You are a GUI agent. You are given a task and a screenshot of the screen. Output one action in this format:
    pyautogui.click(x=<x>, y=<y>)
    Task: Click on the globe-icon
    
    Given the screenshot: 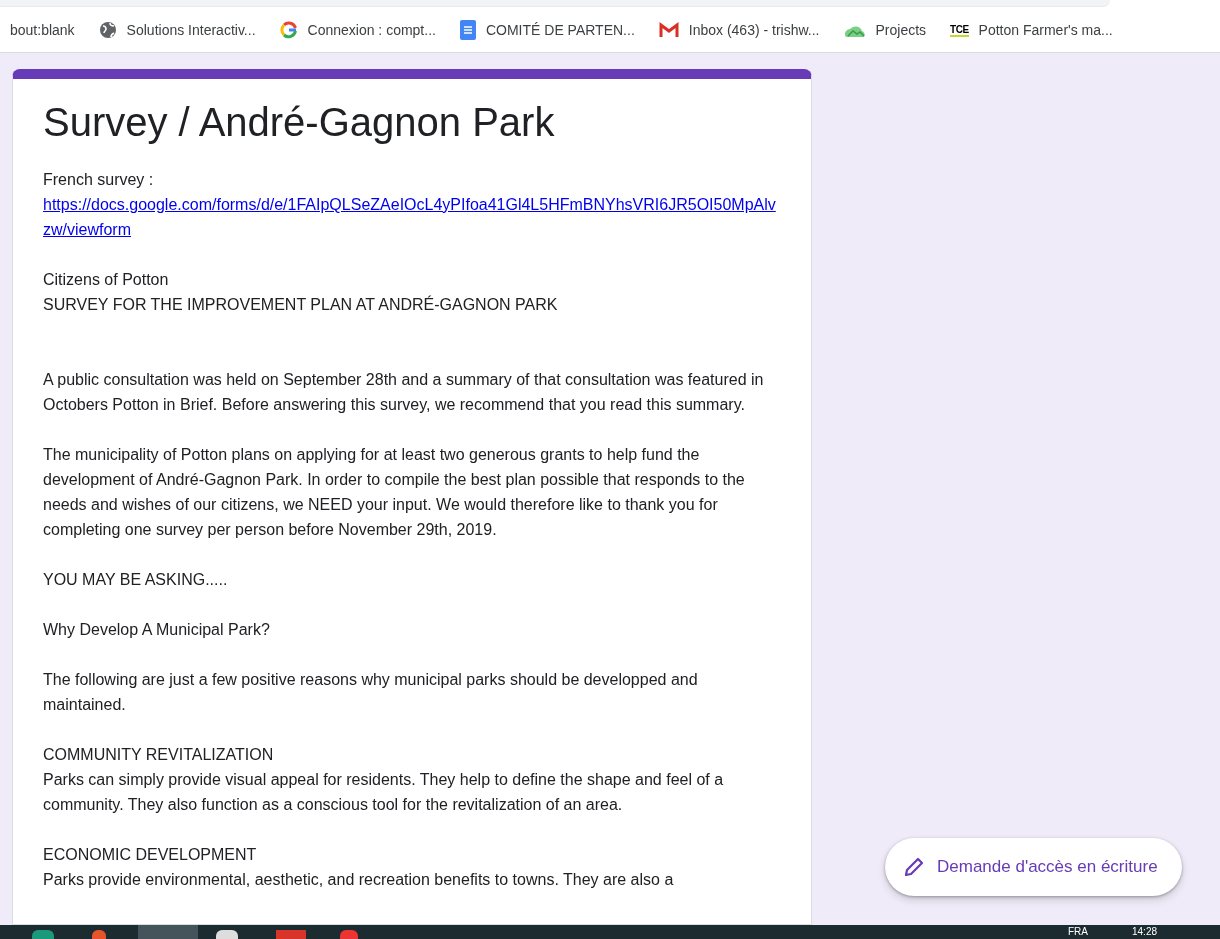 What is the action you would take?
    pyautogui.click(x=107, y=30)
    